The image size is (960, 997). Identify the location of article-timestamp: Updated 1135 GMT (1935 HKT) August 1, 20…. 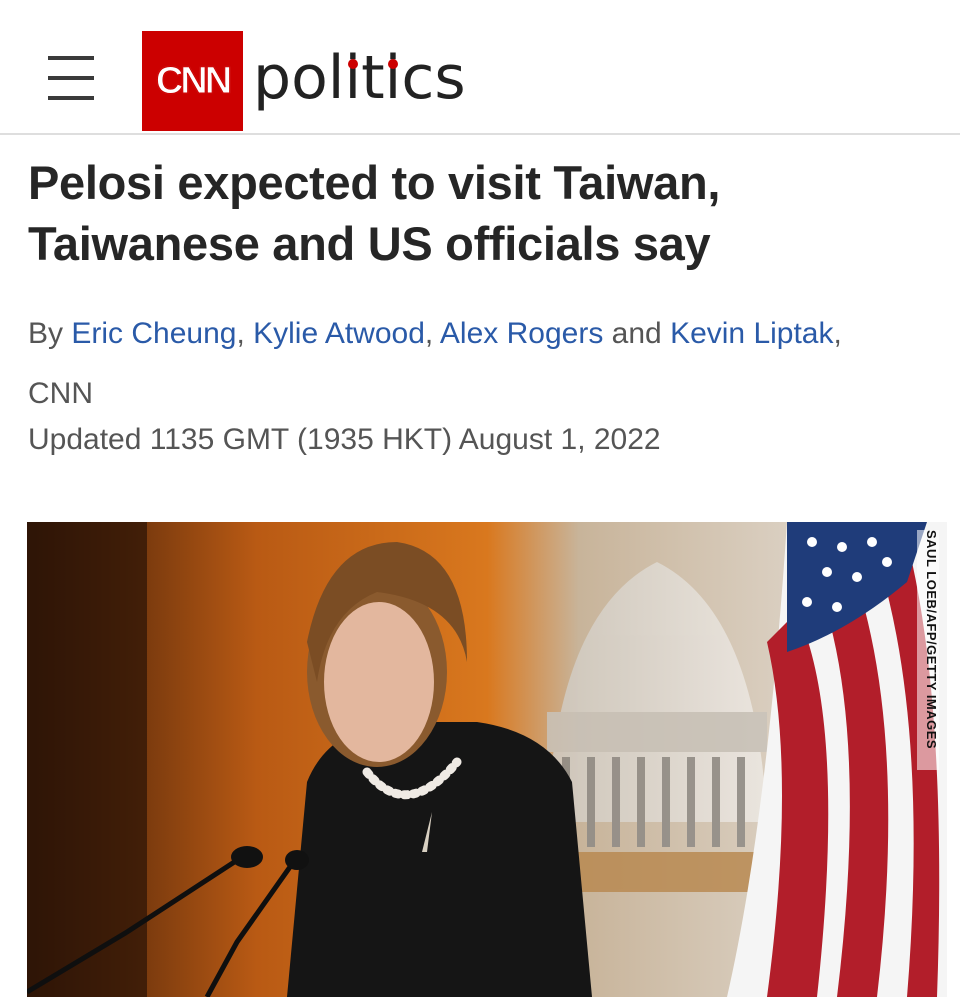
(344, 439).